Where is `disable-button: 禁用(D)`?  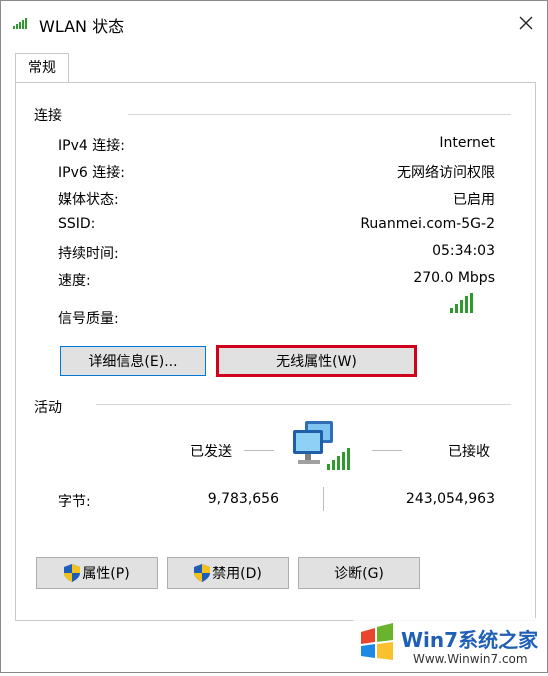 disable-button: 禁用(D) is located at coordinates (228, 573).